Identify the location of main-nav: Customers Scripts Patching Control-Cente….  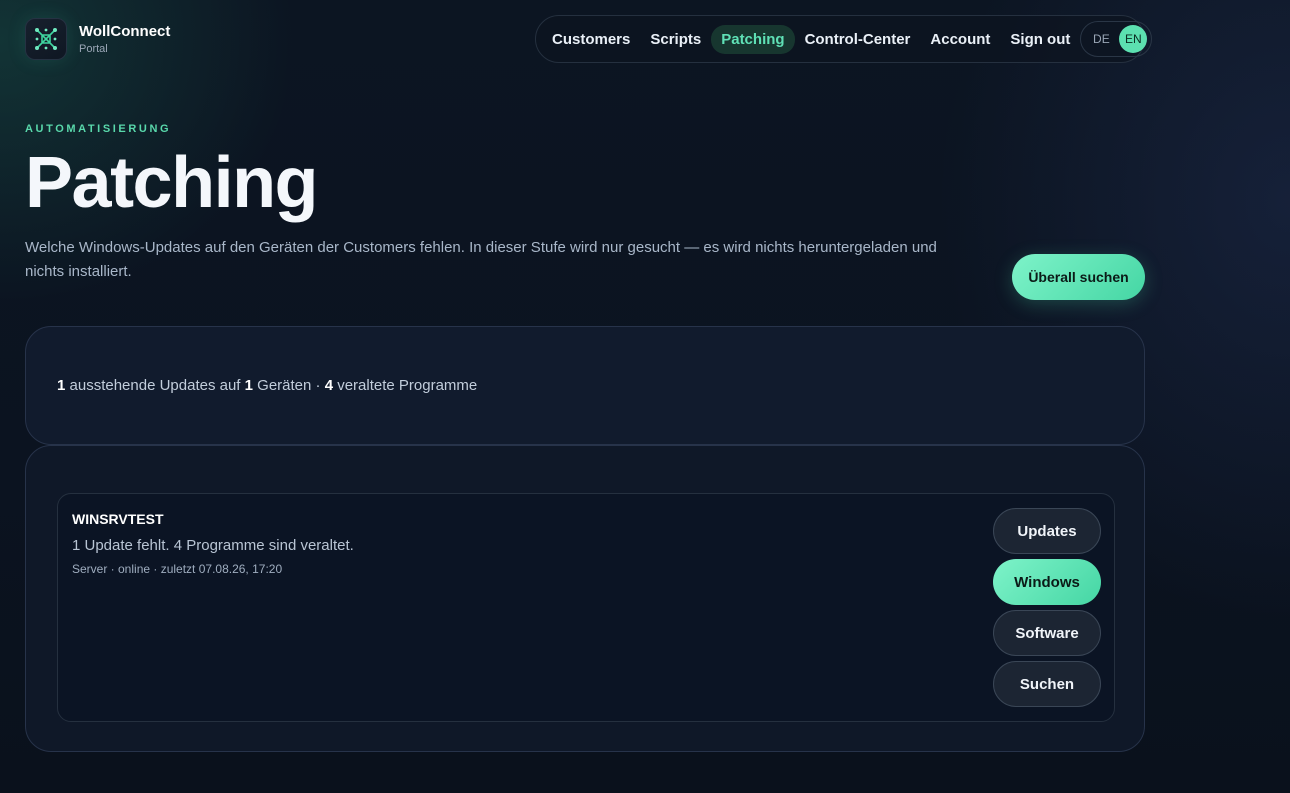
(844, 39).